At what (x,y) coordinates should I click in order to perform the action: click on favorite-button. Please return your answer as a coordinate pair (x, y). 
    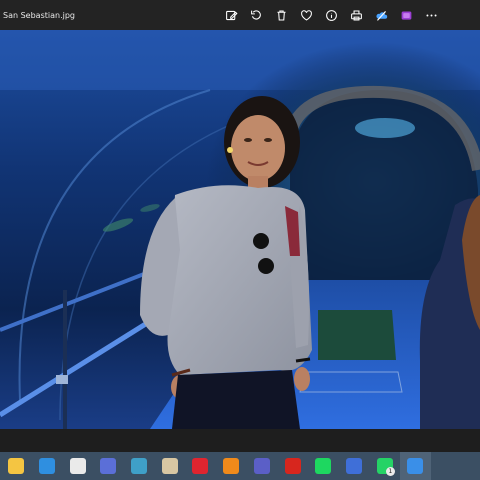
    Looking at the image, I should click on (306, 15).